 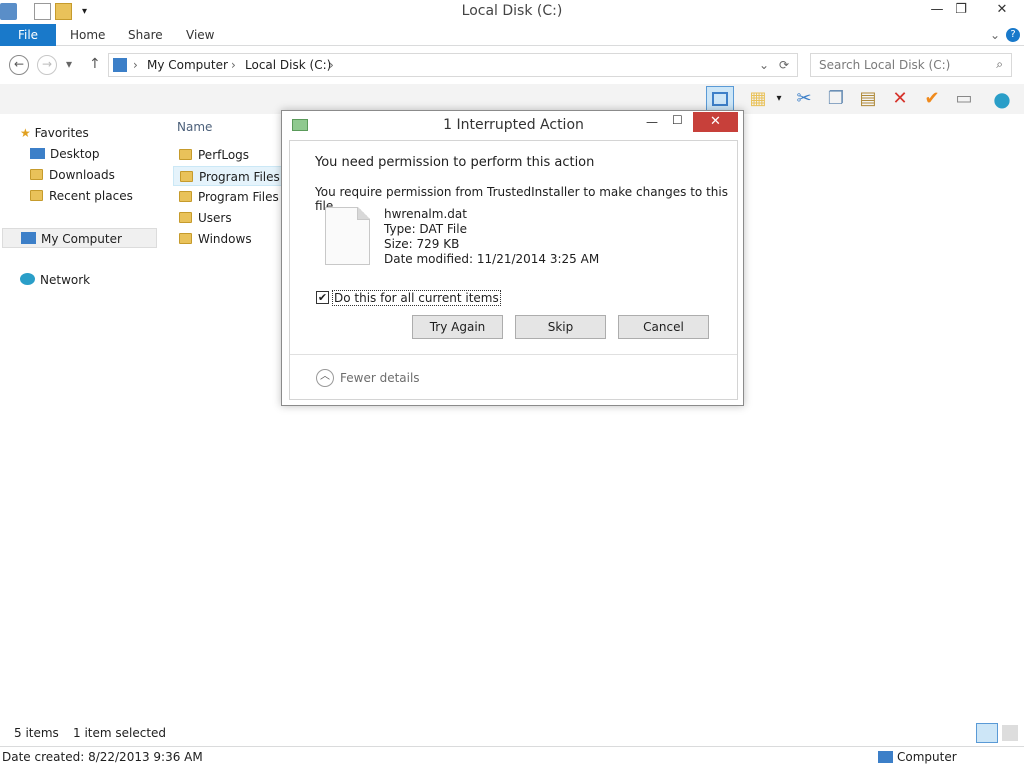 I want to click on fewer-details-link: Fewer details, so click(x=380, y=378).